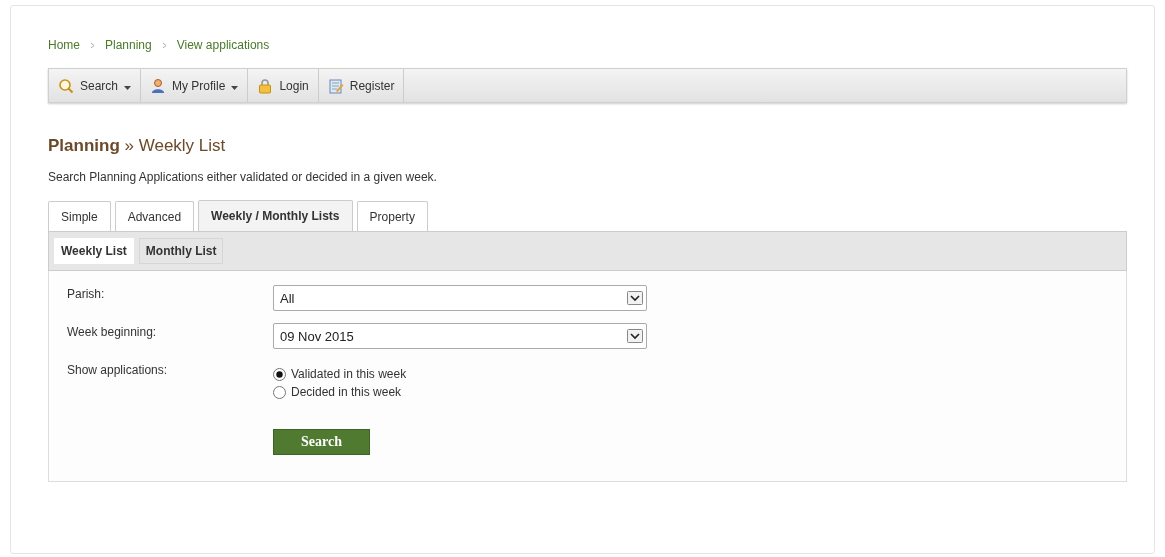  Describe the element at coordinates (223, 45) in the screenshot. I see `breadcrumb-link: View applications` at that location.